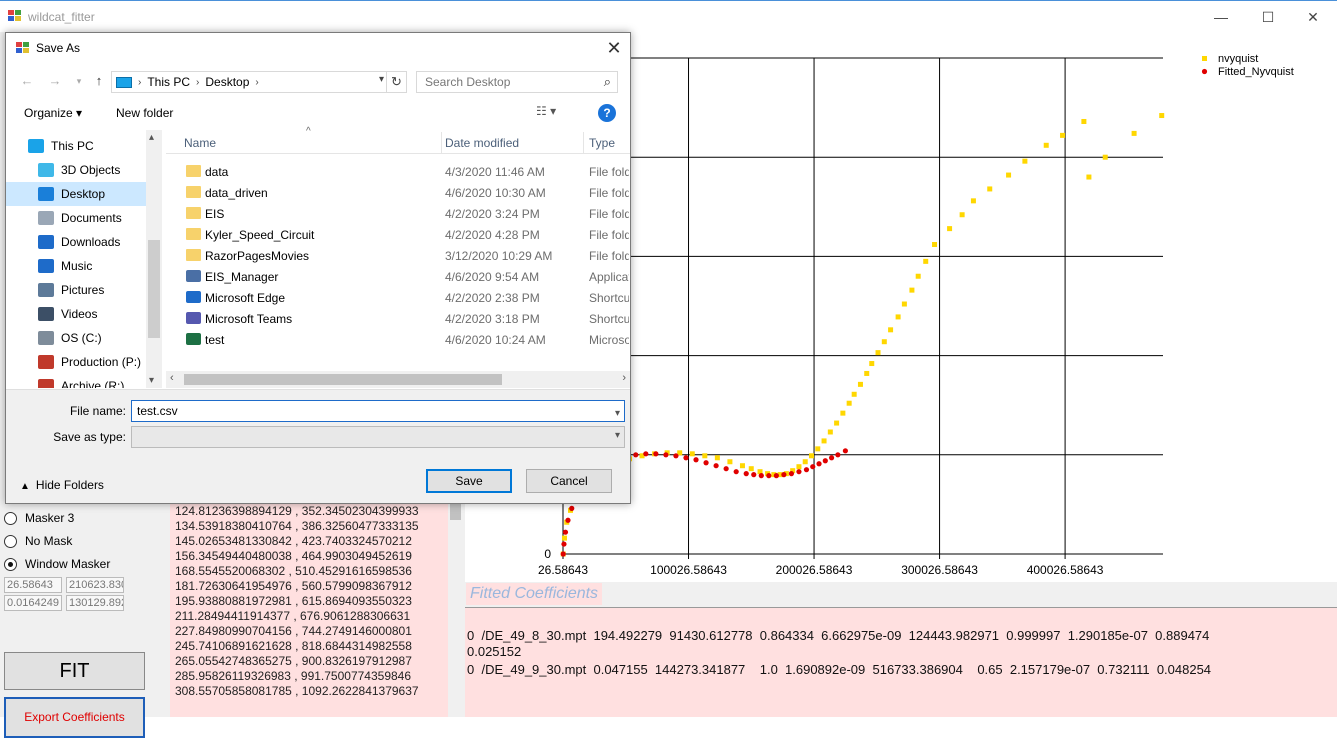 Image resolution: width=1337 pixels, height=738 pixels. What do you see at coordinates (168, 82) in the screenshot?
I see `breadcrumb-this-pc: This PC` at bounding box center [168, 82].